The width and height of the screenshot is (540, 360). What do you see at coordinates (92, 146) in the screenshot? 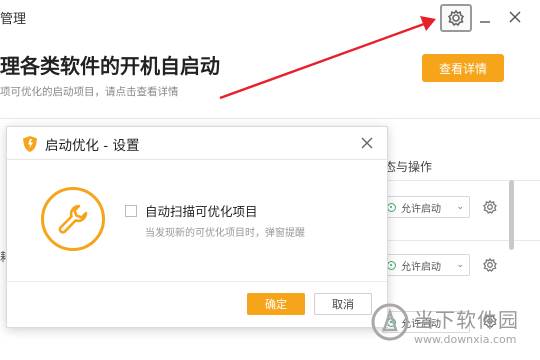
I see `dialog-title: 启动优化 - 设置` at bounding box center [92, 146].